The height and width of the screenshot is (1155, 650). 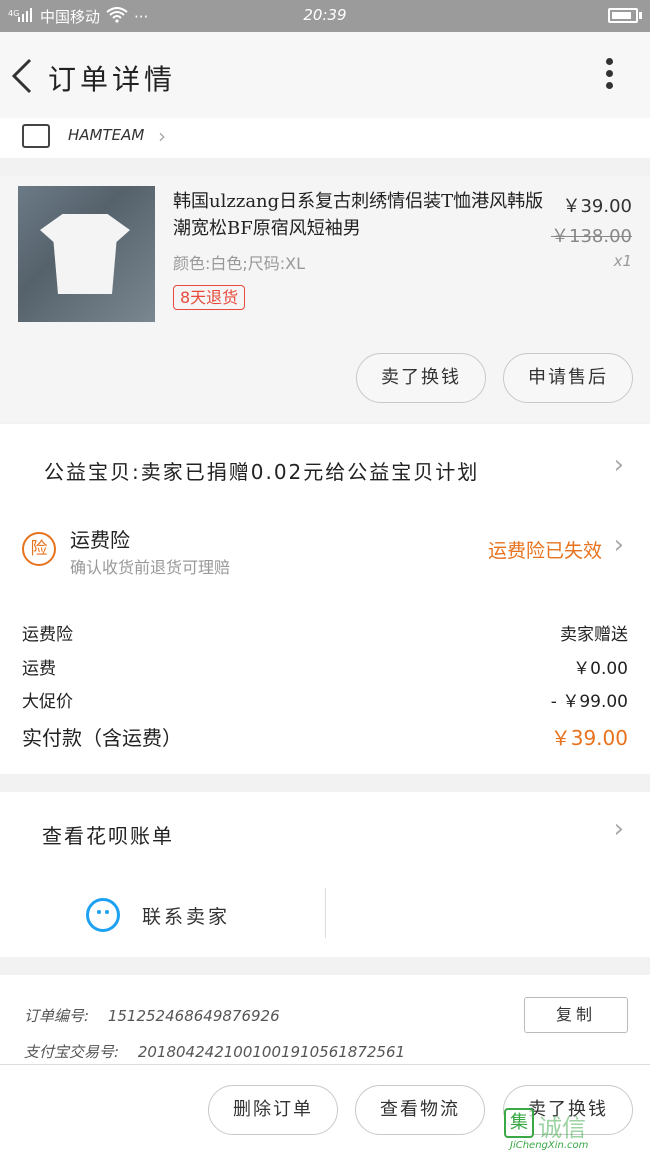 What do you see at coordinates (47, 635) in the screenshot?
I see `fee-label: 运费险` at bounding box center [47, 635].